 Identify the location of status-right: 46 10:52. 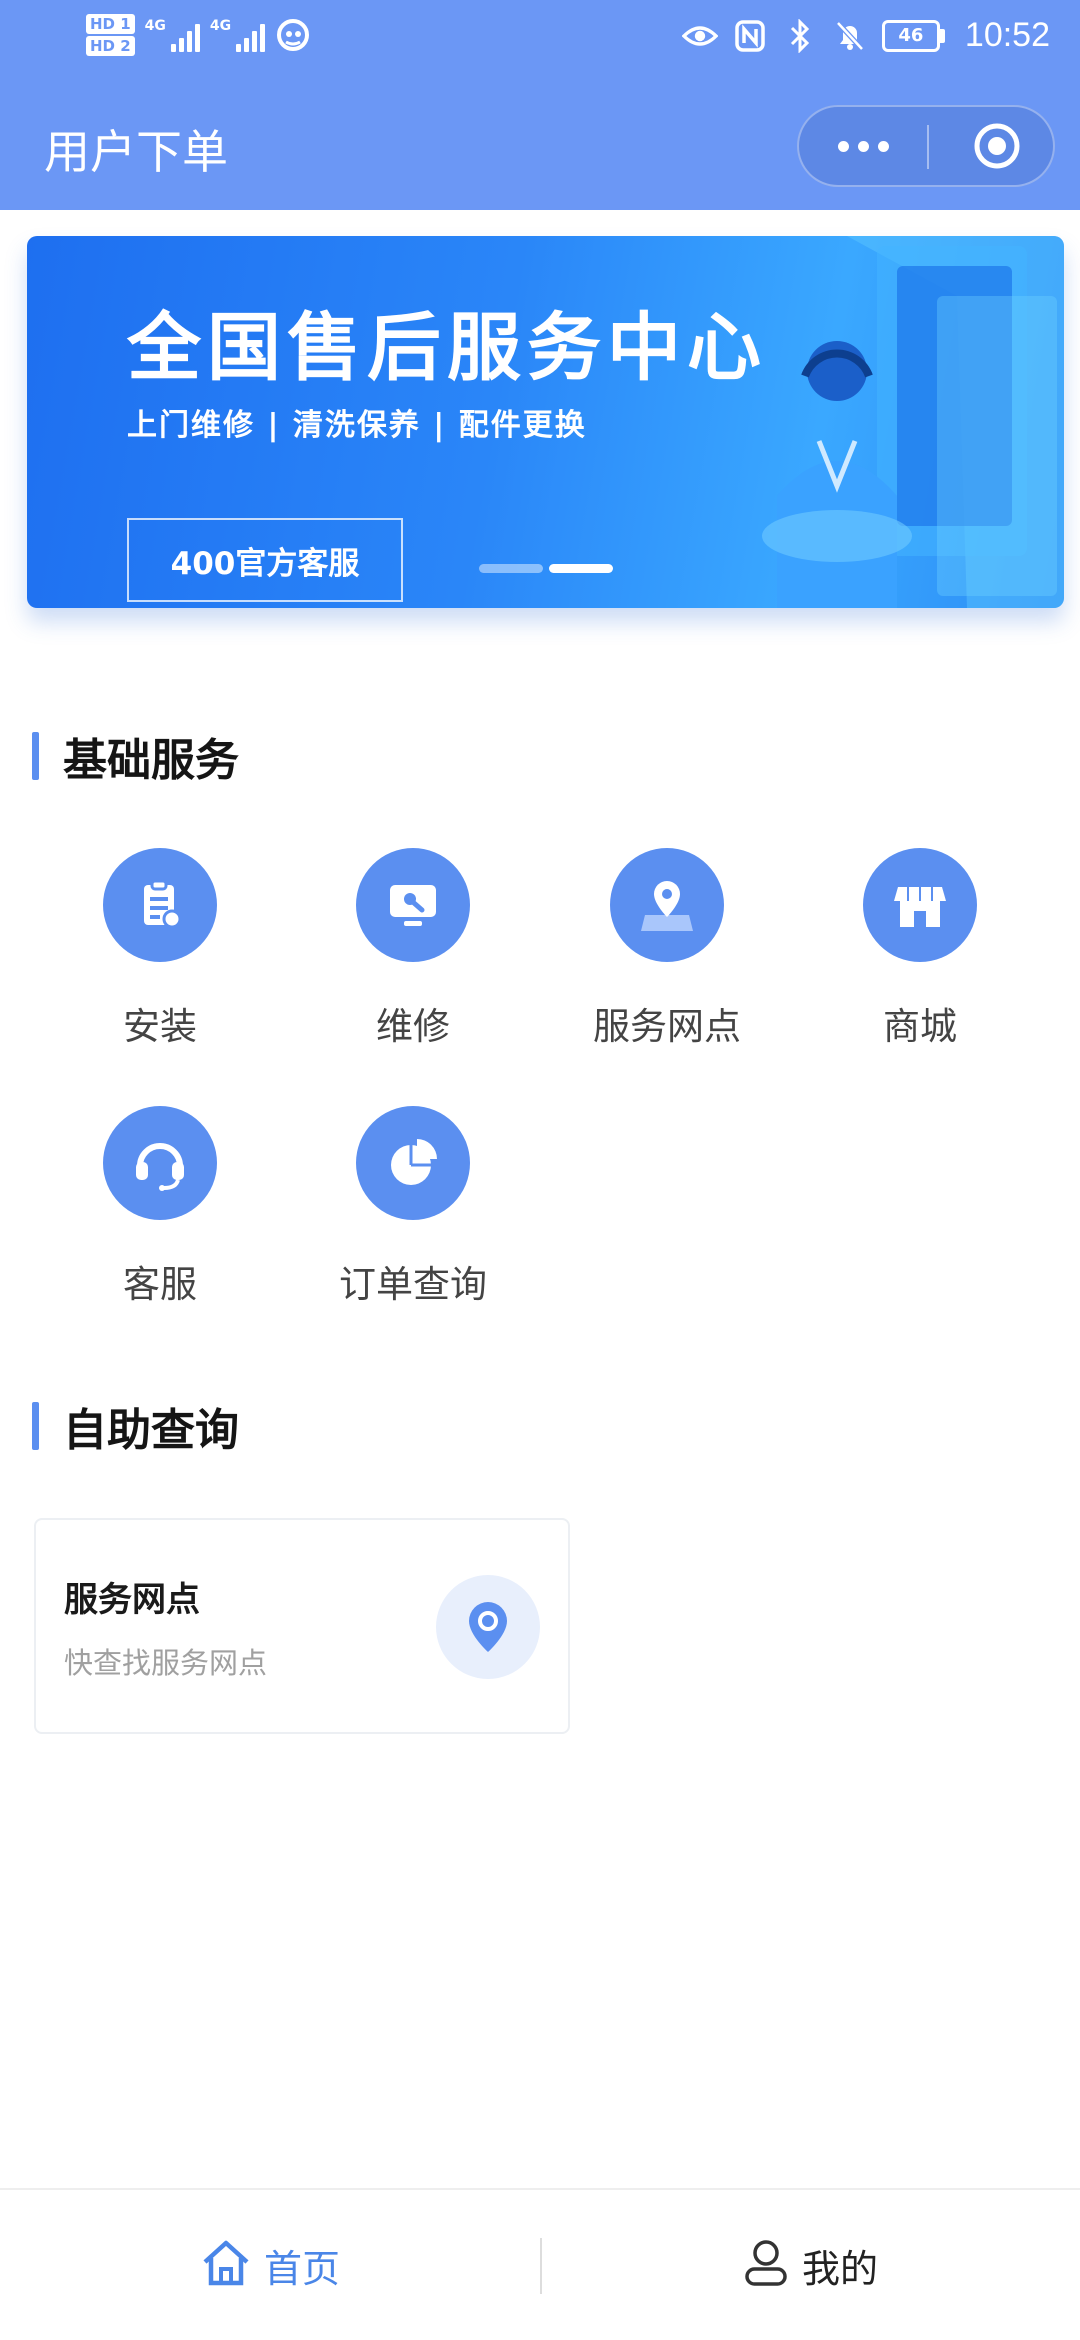
(865, 35).